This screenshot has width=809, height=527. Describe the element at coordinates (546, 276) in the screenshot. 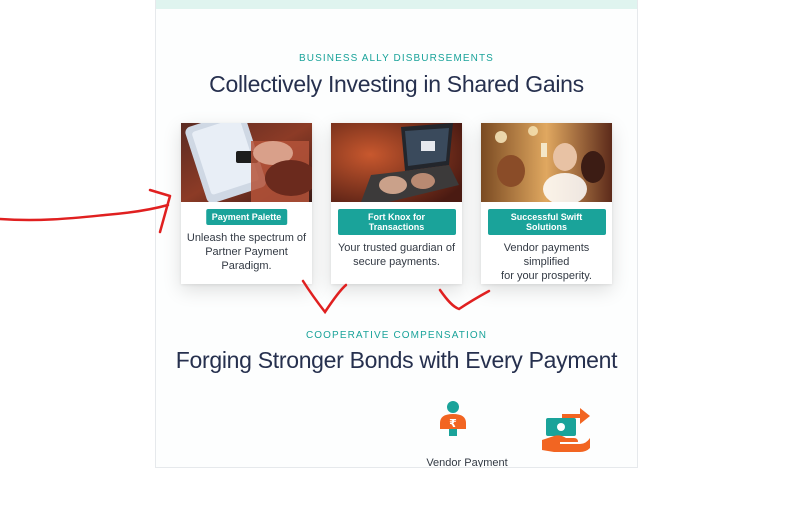

I see `card-description-line: for your prosperity.` at that location.